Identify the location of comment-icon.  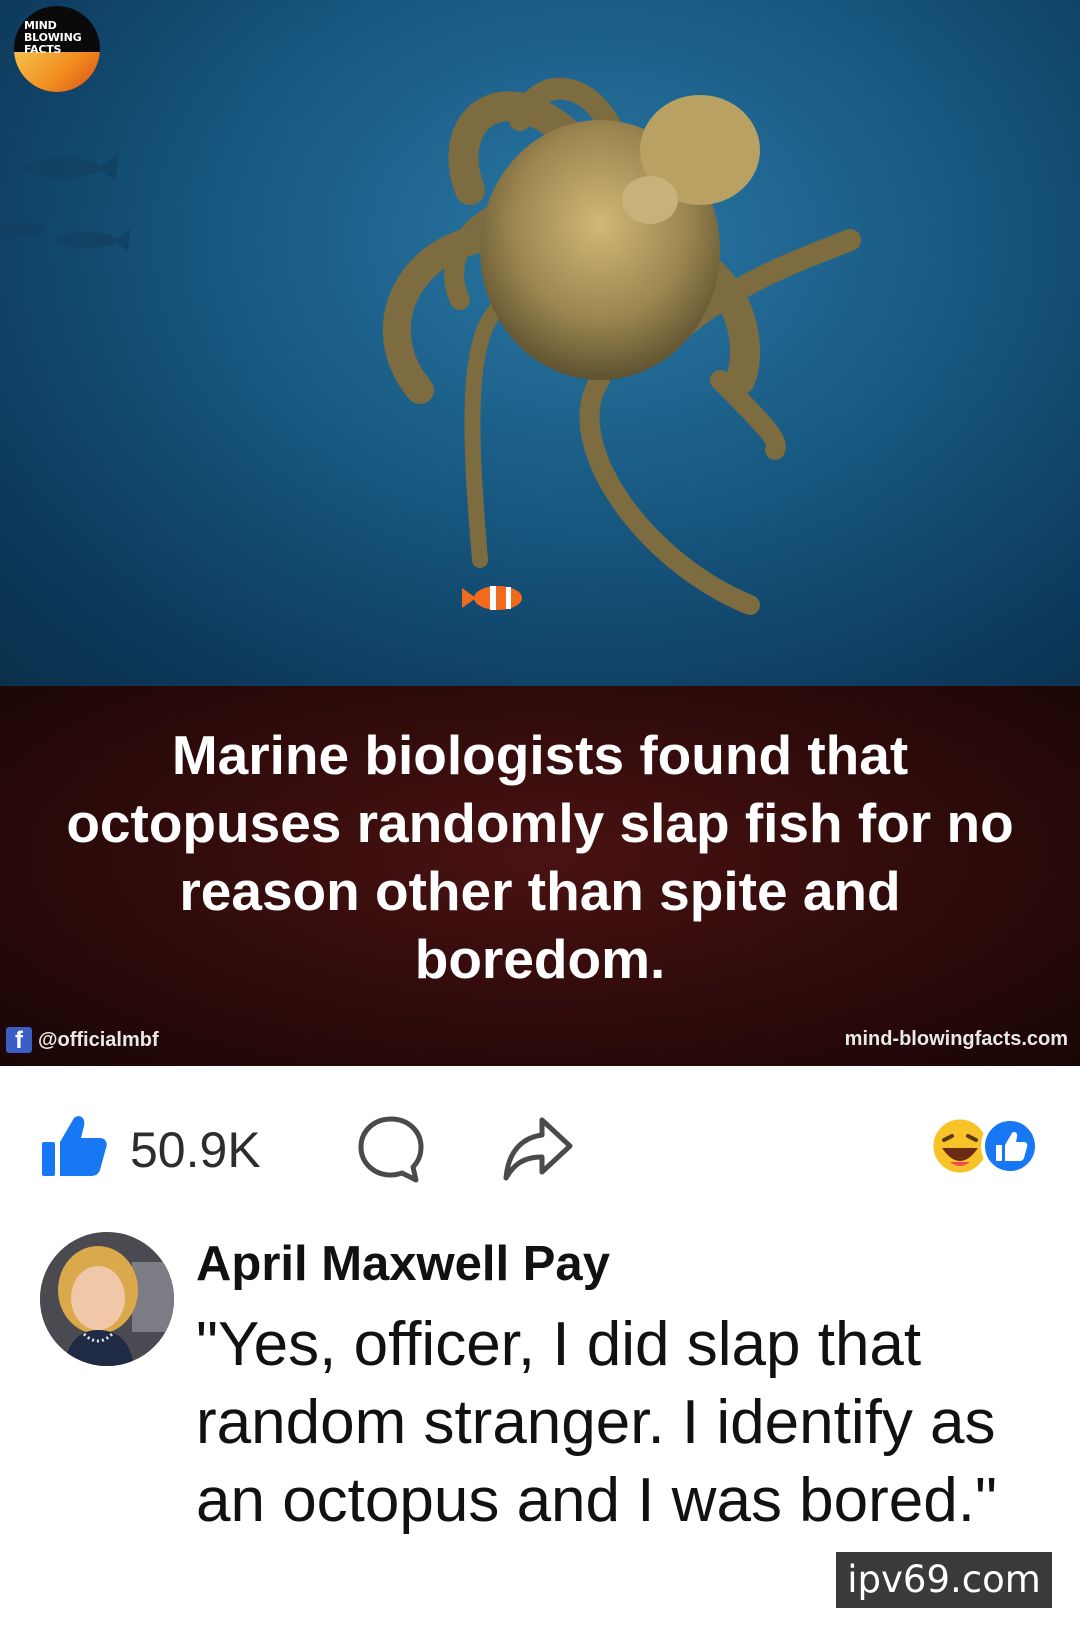
(391, 1149).